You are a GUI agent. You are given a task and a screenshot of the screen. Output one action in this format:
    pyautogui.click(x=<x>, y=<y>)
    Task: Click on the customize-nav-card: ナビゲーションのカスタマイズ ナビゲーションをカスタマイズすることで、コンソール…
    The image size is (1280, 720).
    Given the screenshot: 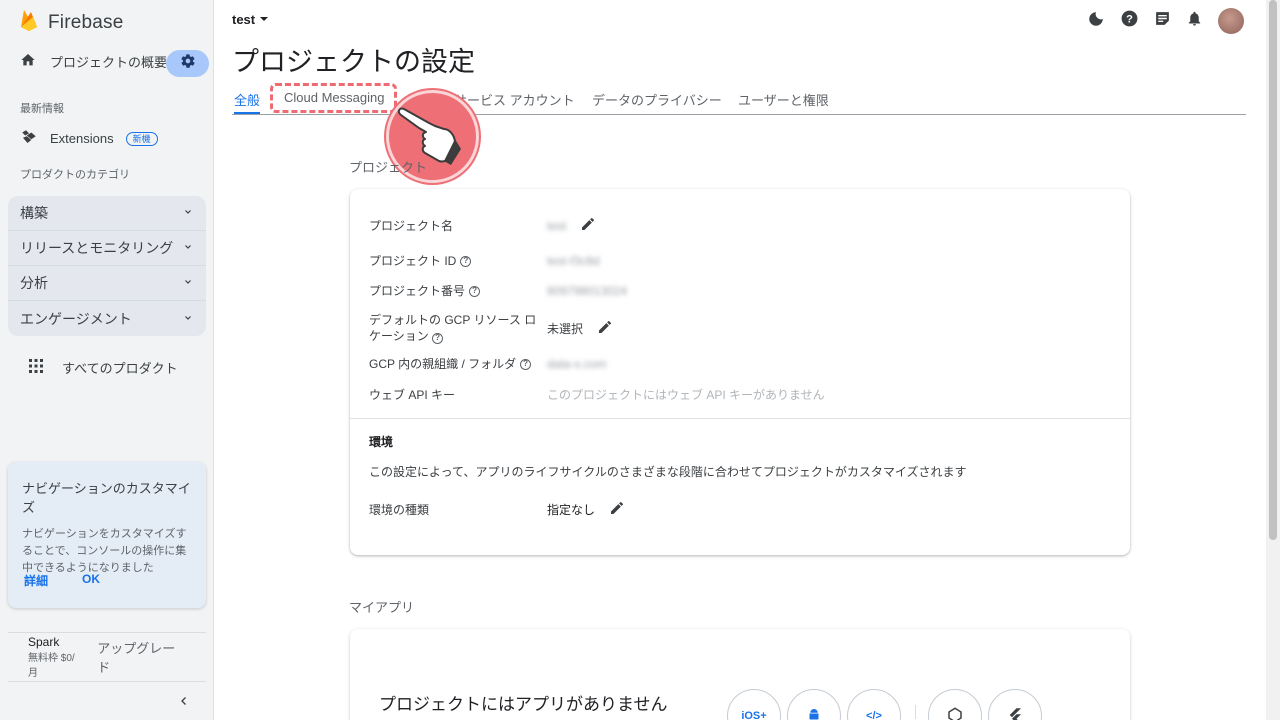 What is the action you would take?
    pyautogui.click(x=107, y=535)
    